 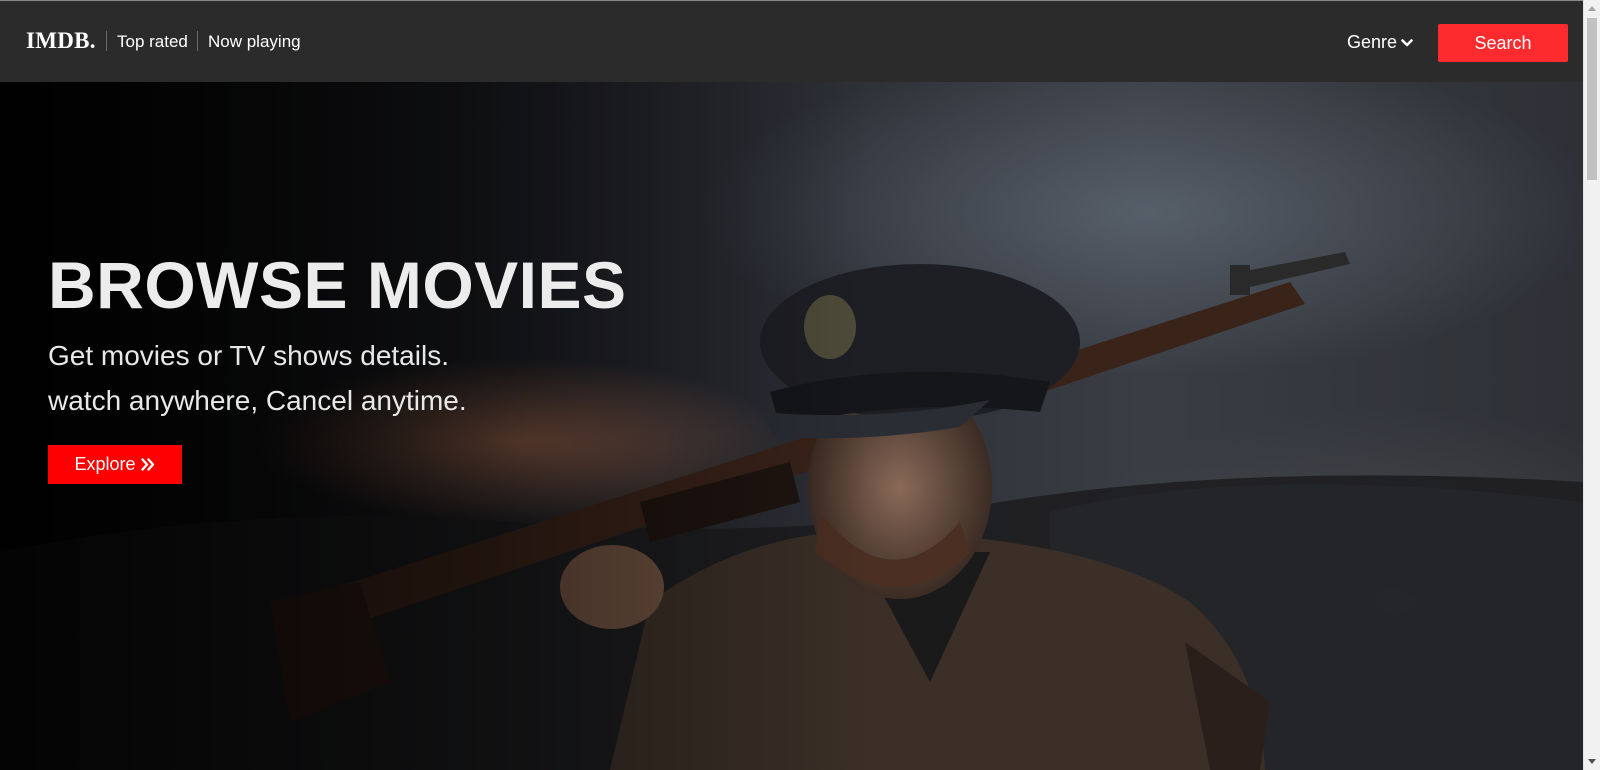 I want to click on nav-link-top-rated: Top rated, so click(x=152, y=42).